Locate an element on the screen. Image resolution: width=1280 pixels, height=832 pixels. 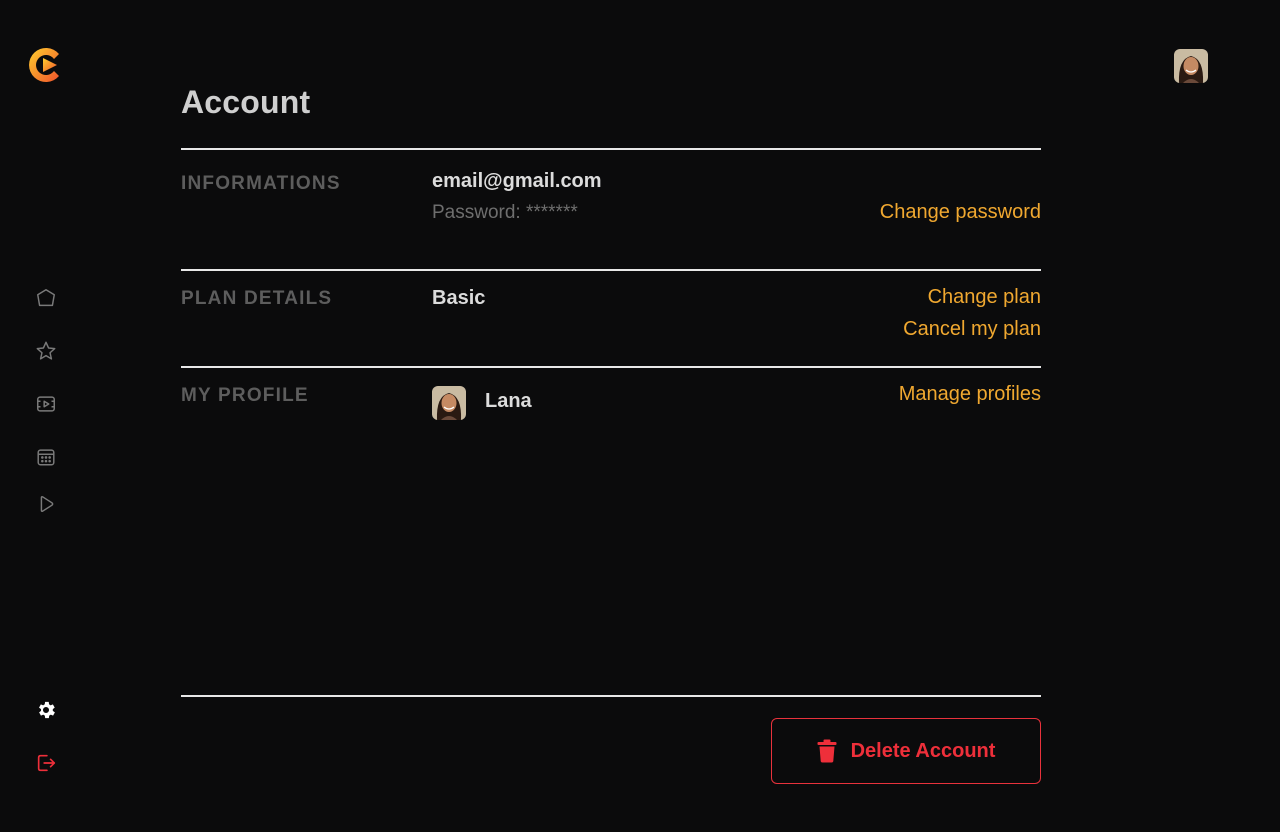
trash-icon is located at coordinates (827, 751).